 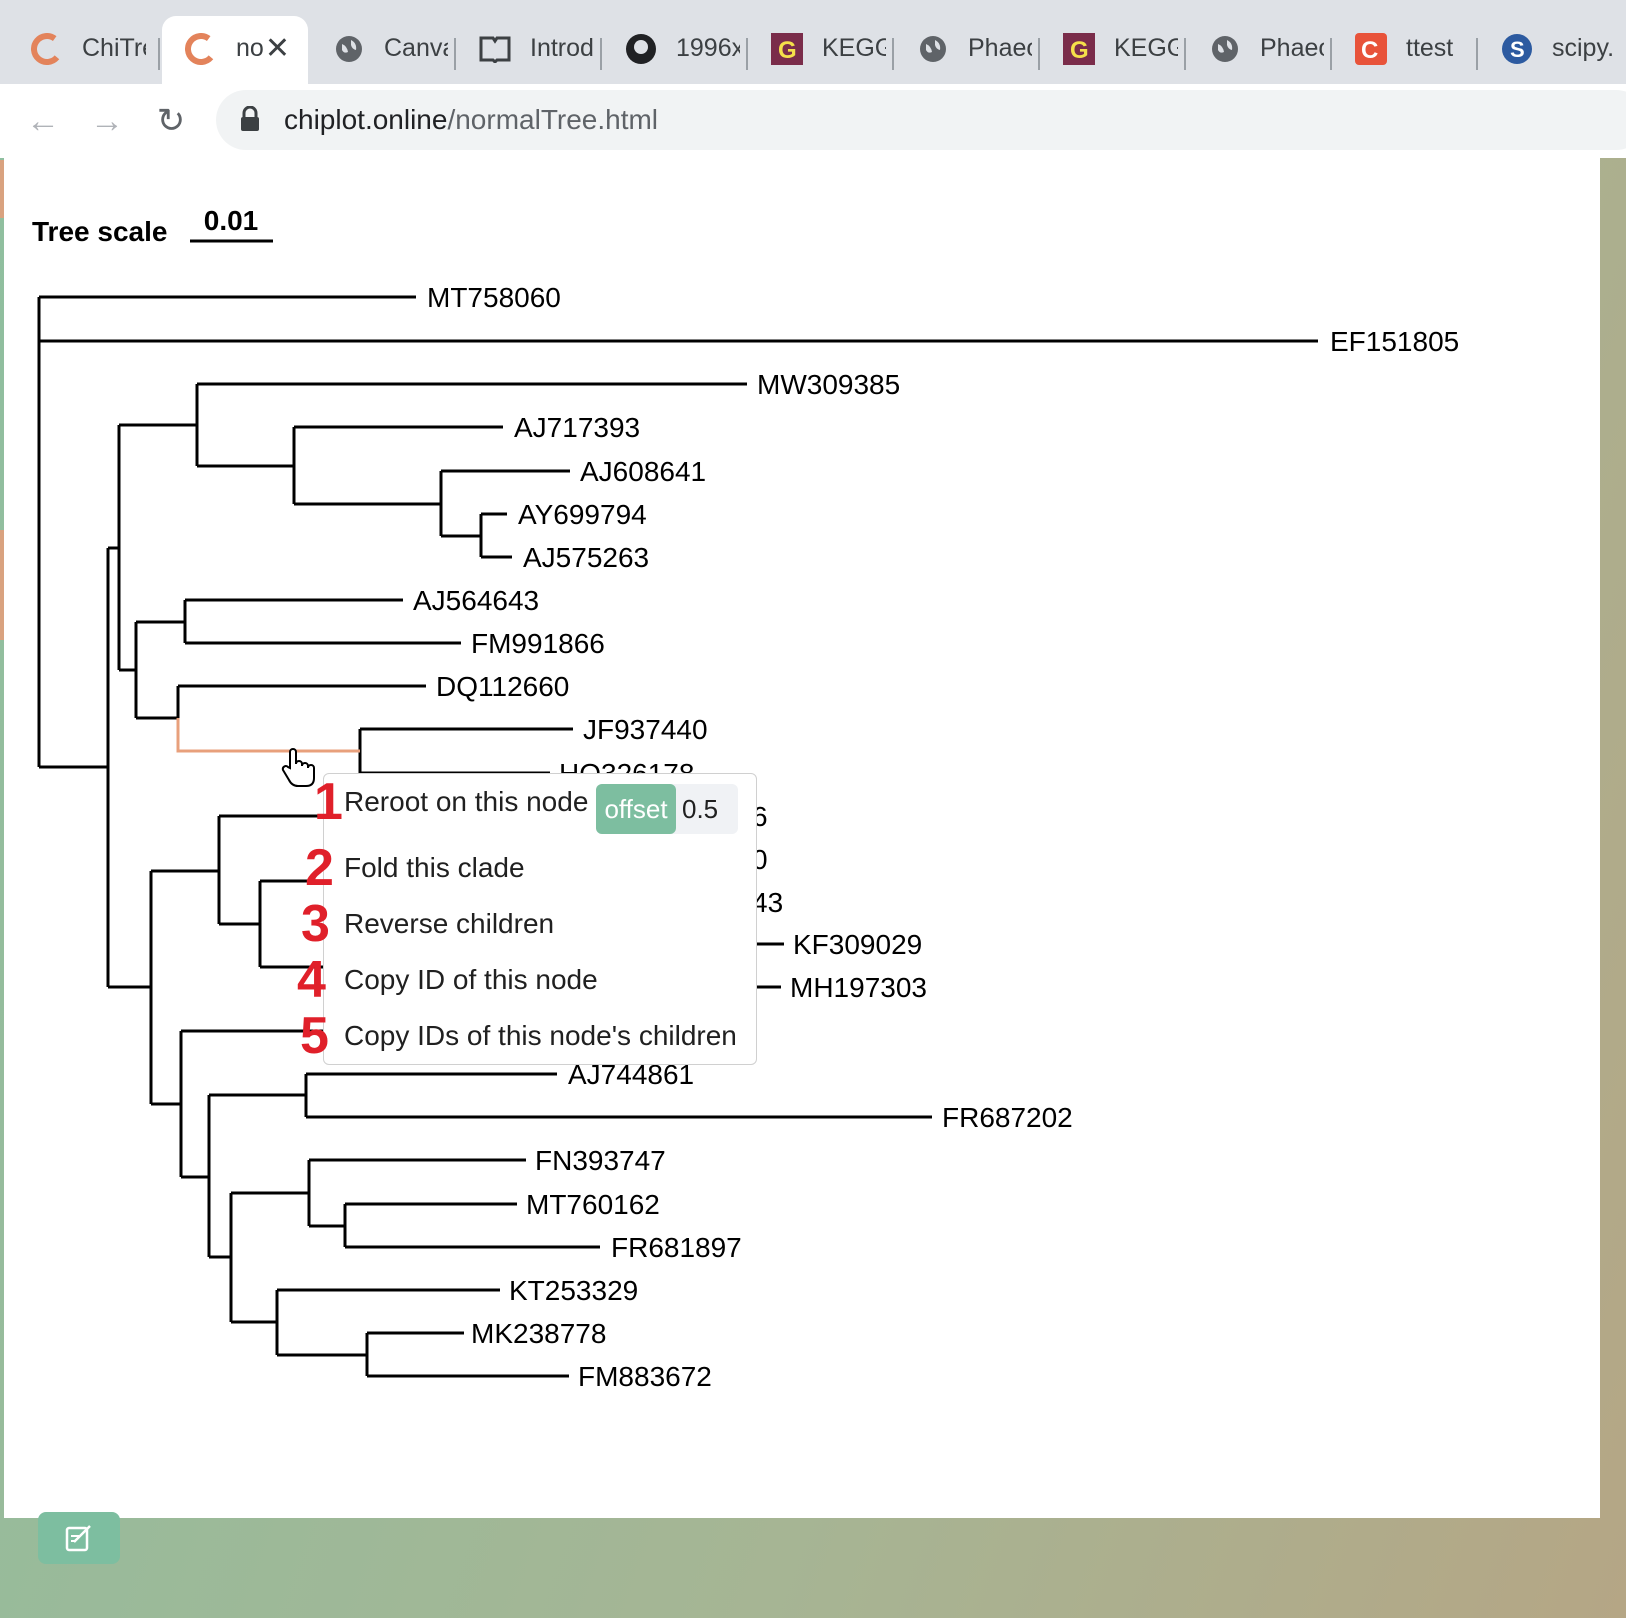 I want to click on menu-item-fold-clade: Fold this clade, so click(x=434, y=868).